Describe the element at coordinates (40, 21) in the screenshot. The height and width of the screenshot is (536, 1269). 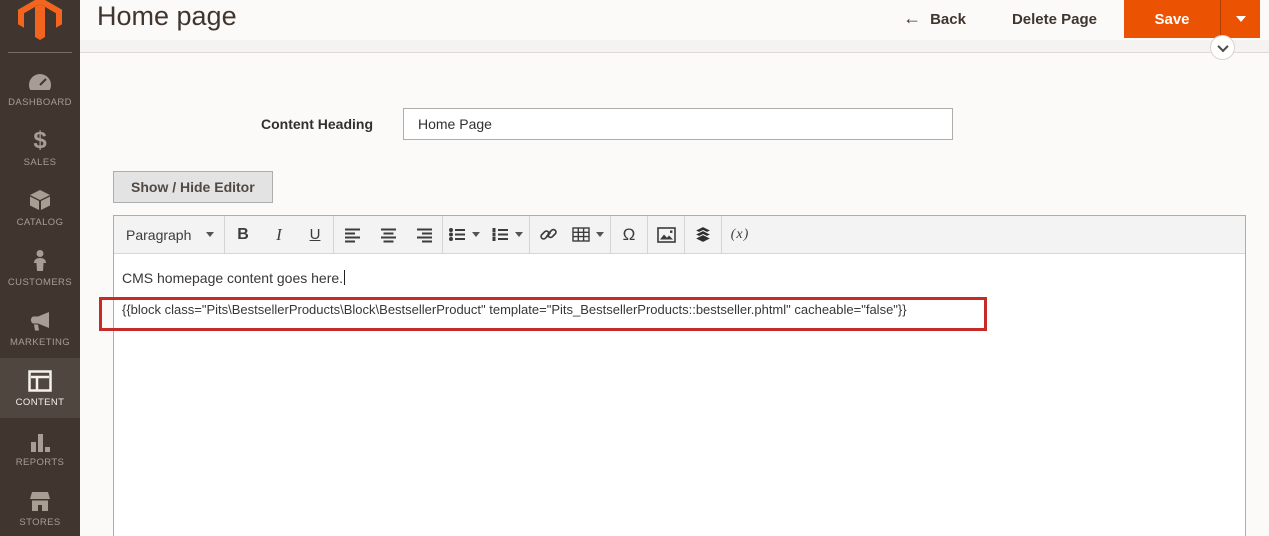
I see `magento-logo-icon` at that location.